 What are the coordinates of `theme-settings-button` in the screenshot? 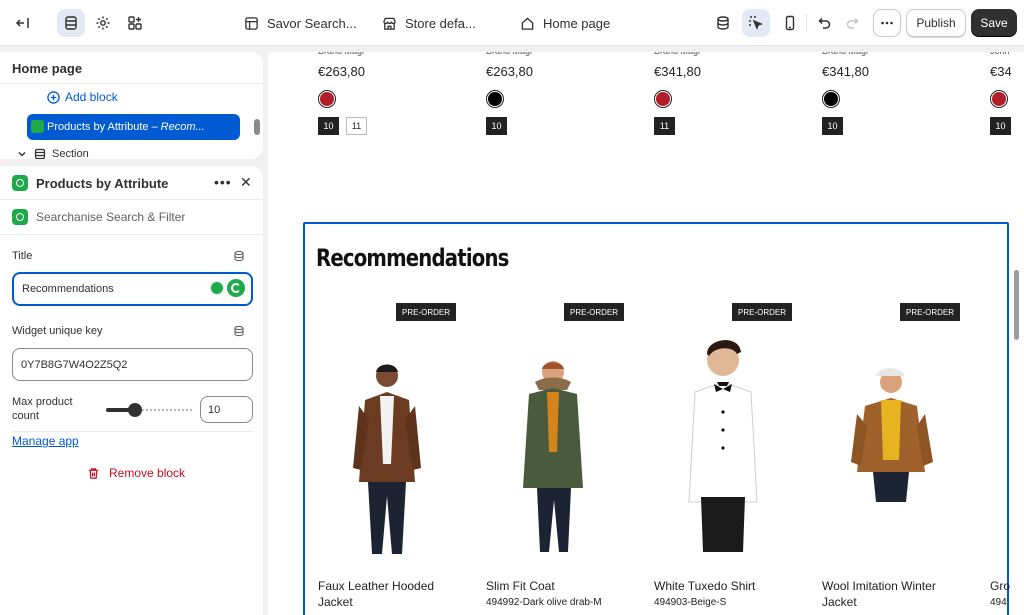 It's located at (103, 23).